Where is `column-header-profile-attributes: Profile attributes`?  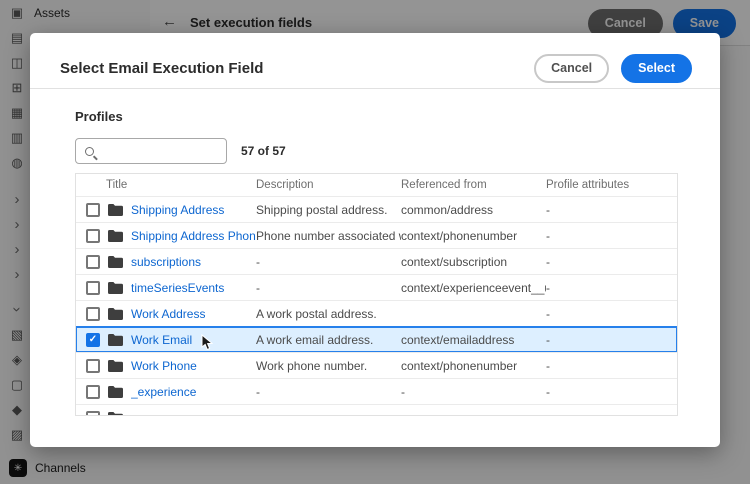 column-header-profile-attributes: Profile attributes is located at coordinates (588, 185).